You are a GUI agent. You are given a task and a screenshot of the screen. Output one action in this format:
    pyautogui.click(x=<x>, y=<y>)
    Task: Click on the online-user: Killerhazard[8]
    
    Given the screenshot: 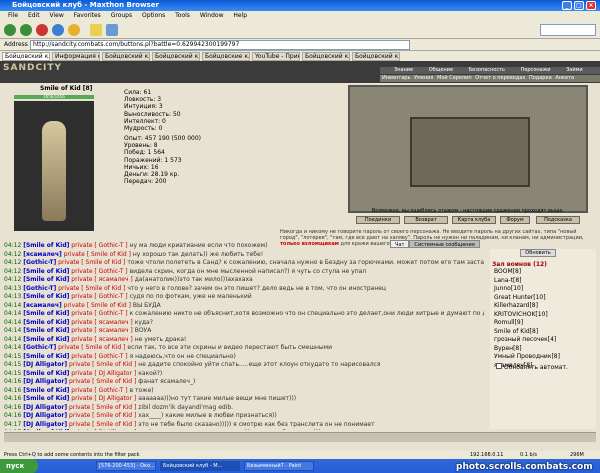 What is the action you would take?
    pyautogui.click(x=545, y=306)
    